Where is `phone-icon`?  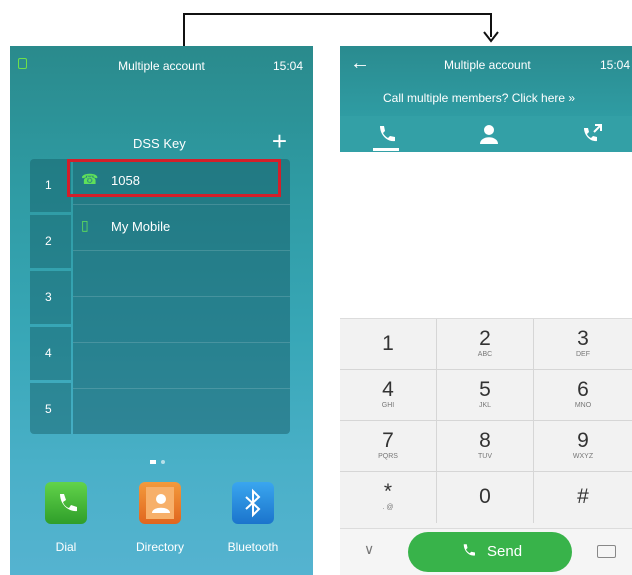 phone-icon is located at coordinates (469, 553).